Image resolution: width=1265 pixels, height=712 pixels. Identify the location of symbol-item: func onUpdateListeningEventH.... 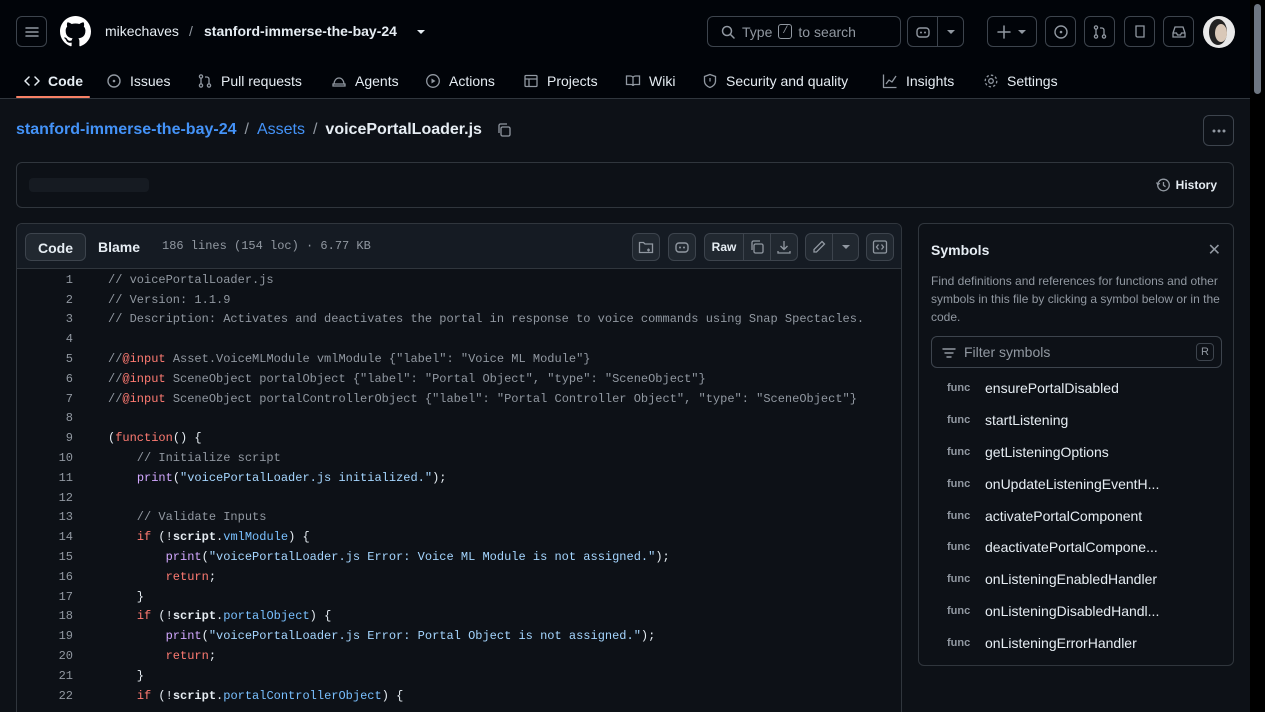
(1053, 484).